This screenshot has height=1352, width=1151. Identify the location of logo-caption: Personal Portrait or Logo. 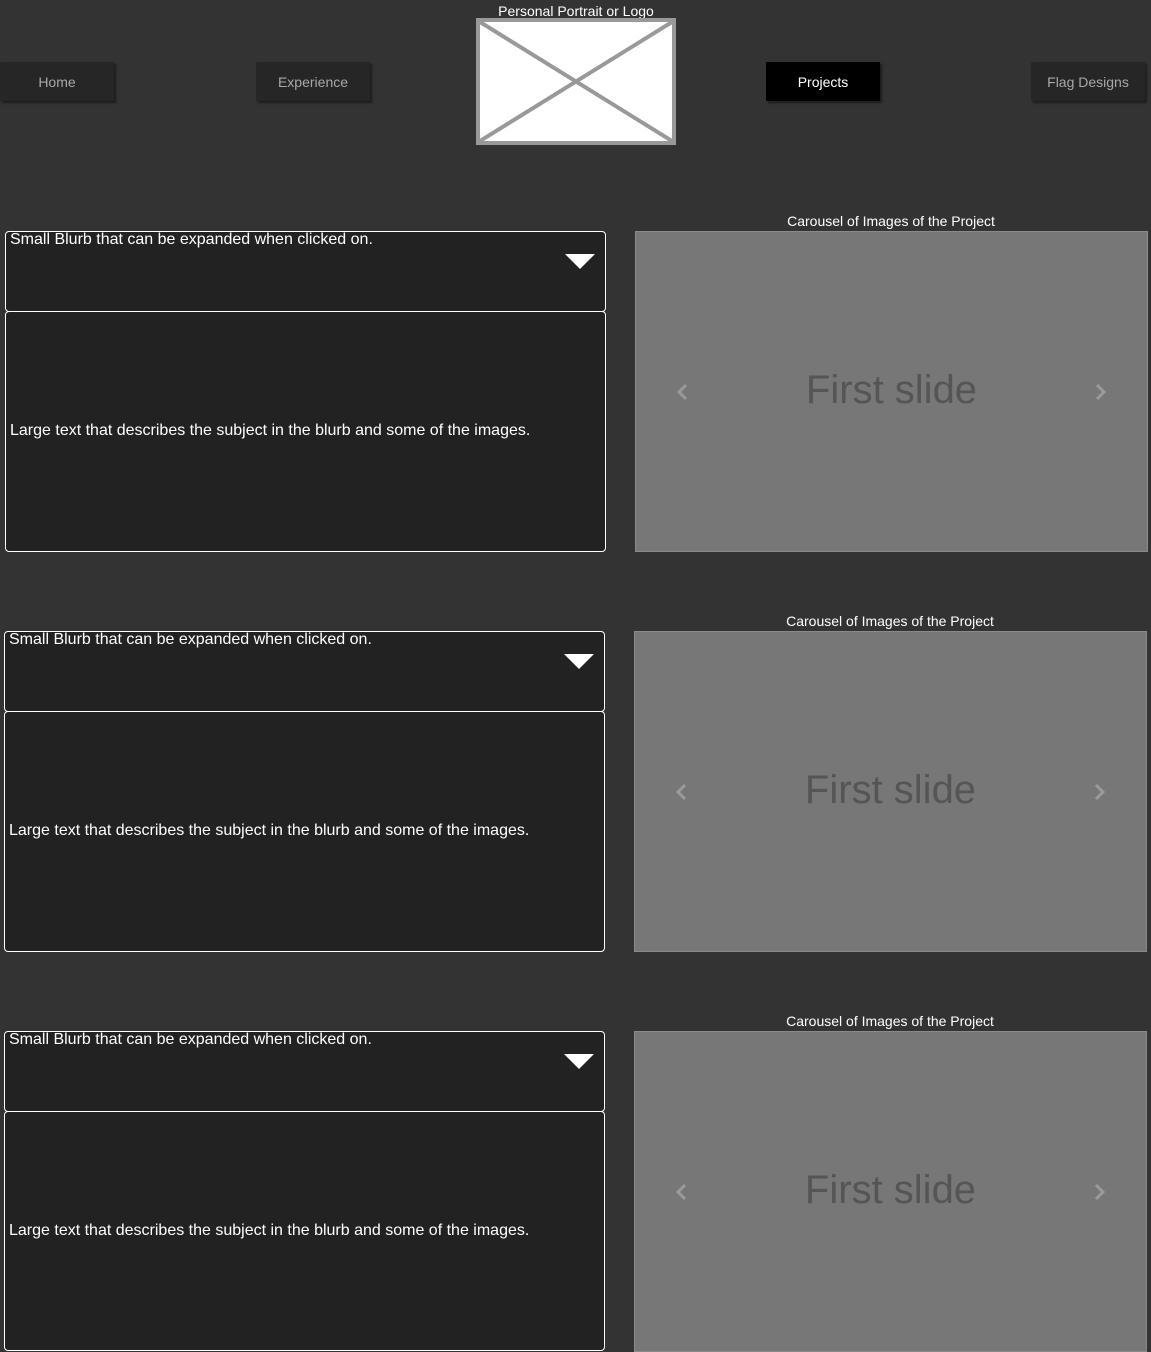
(576, 11).